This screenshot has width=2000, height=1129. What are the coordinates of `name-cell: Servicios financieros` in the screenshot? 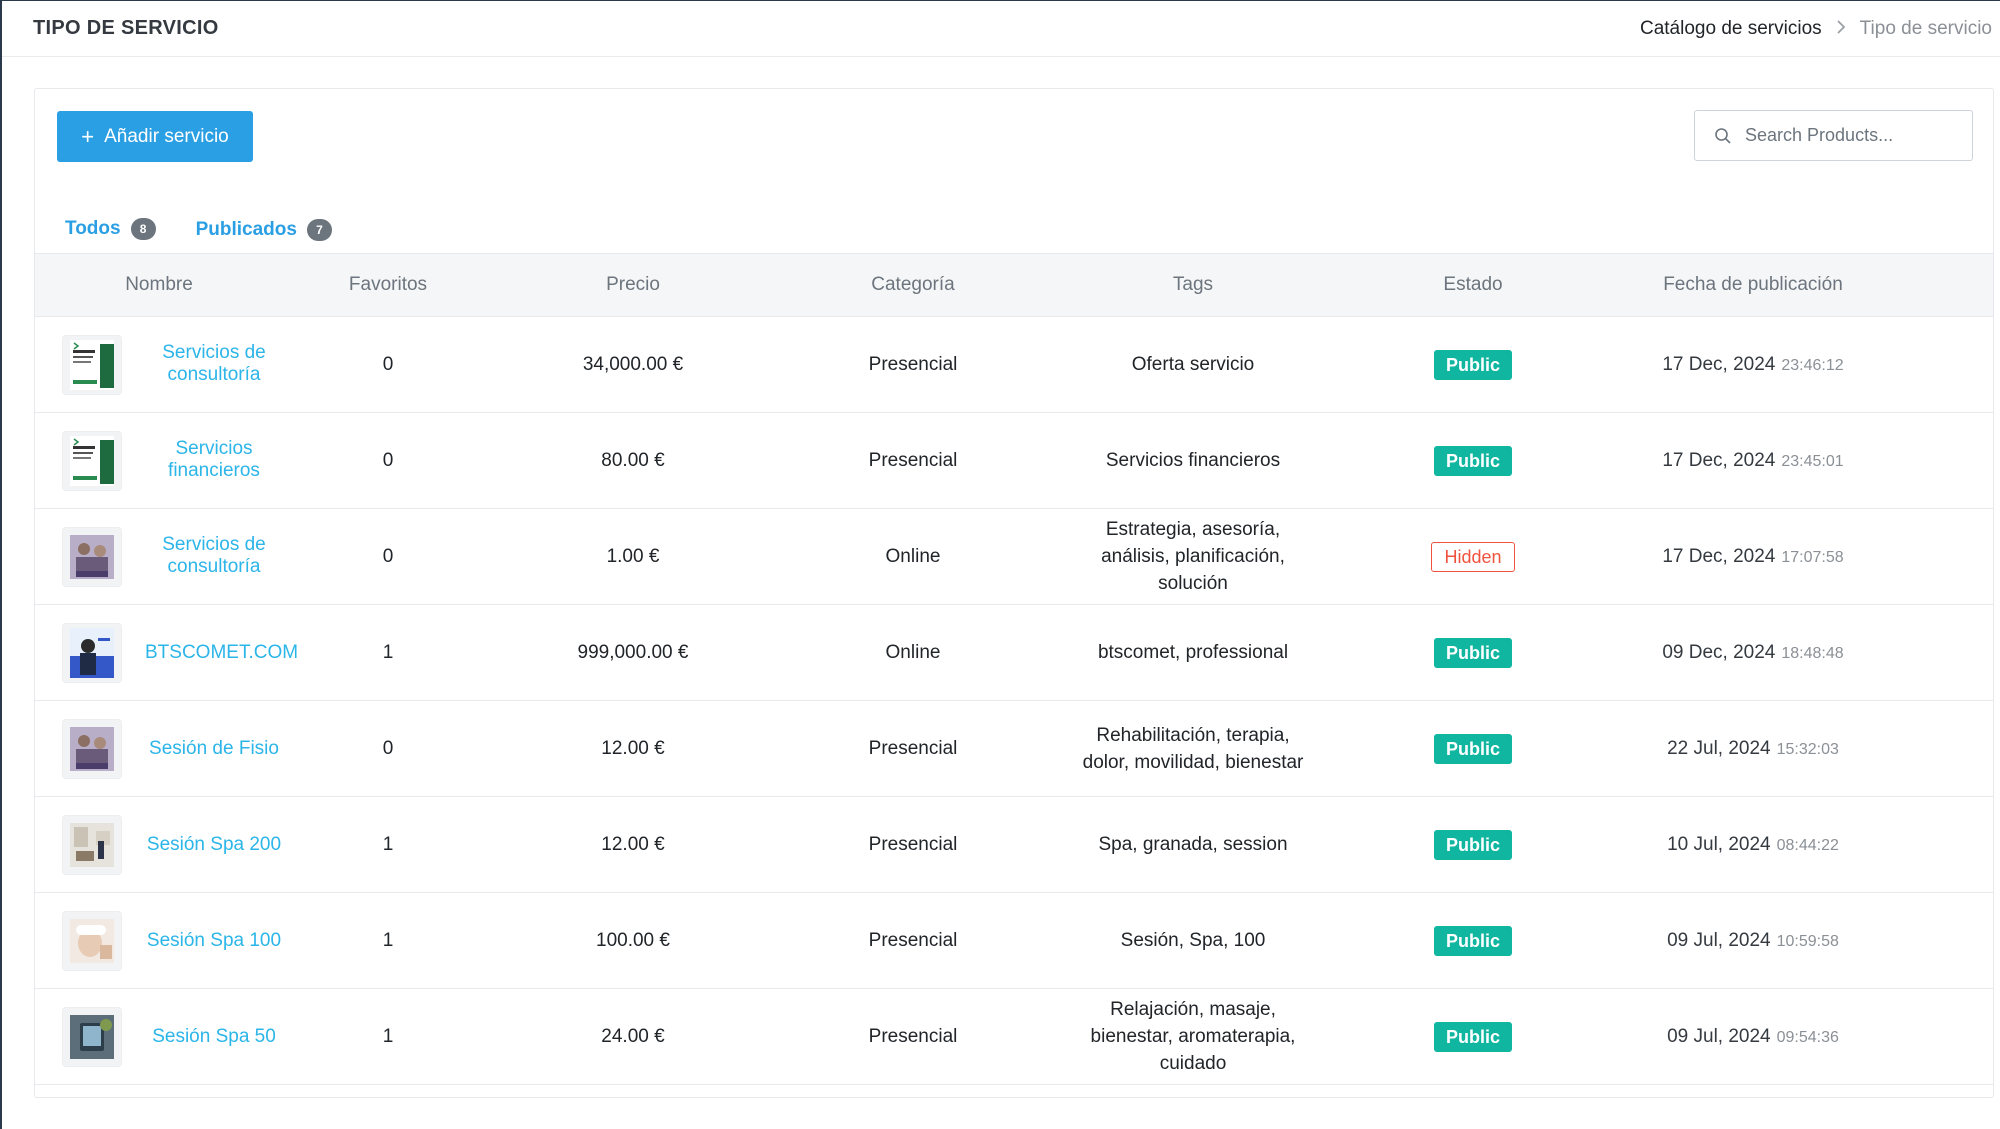 It's located at (214, 461).